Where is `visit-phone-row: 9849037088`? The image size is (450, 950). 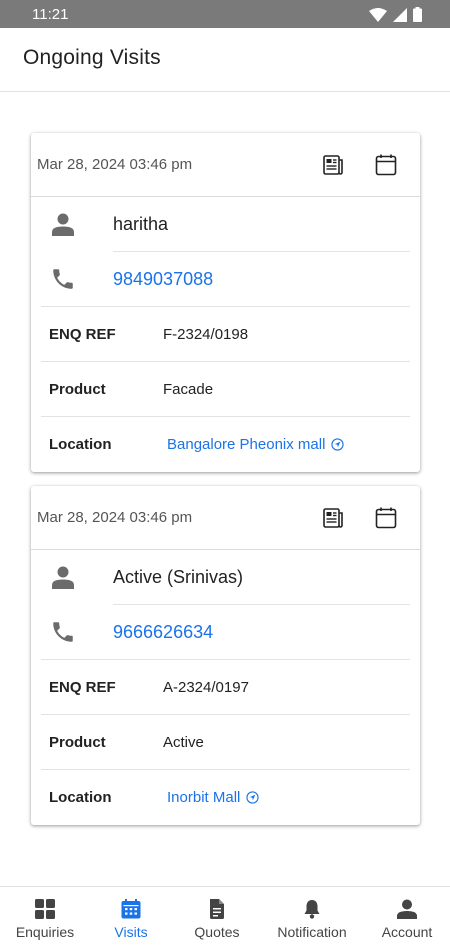 visit-phone-row: 9849037088 is located at coordinates (225, 279).